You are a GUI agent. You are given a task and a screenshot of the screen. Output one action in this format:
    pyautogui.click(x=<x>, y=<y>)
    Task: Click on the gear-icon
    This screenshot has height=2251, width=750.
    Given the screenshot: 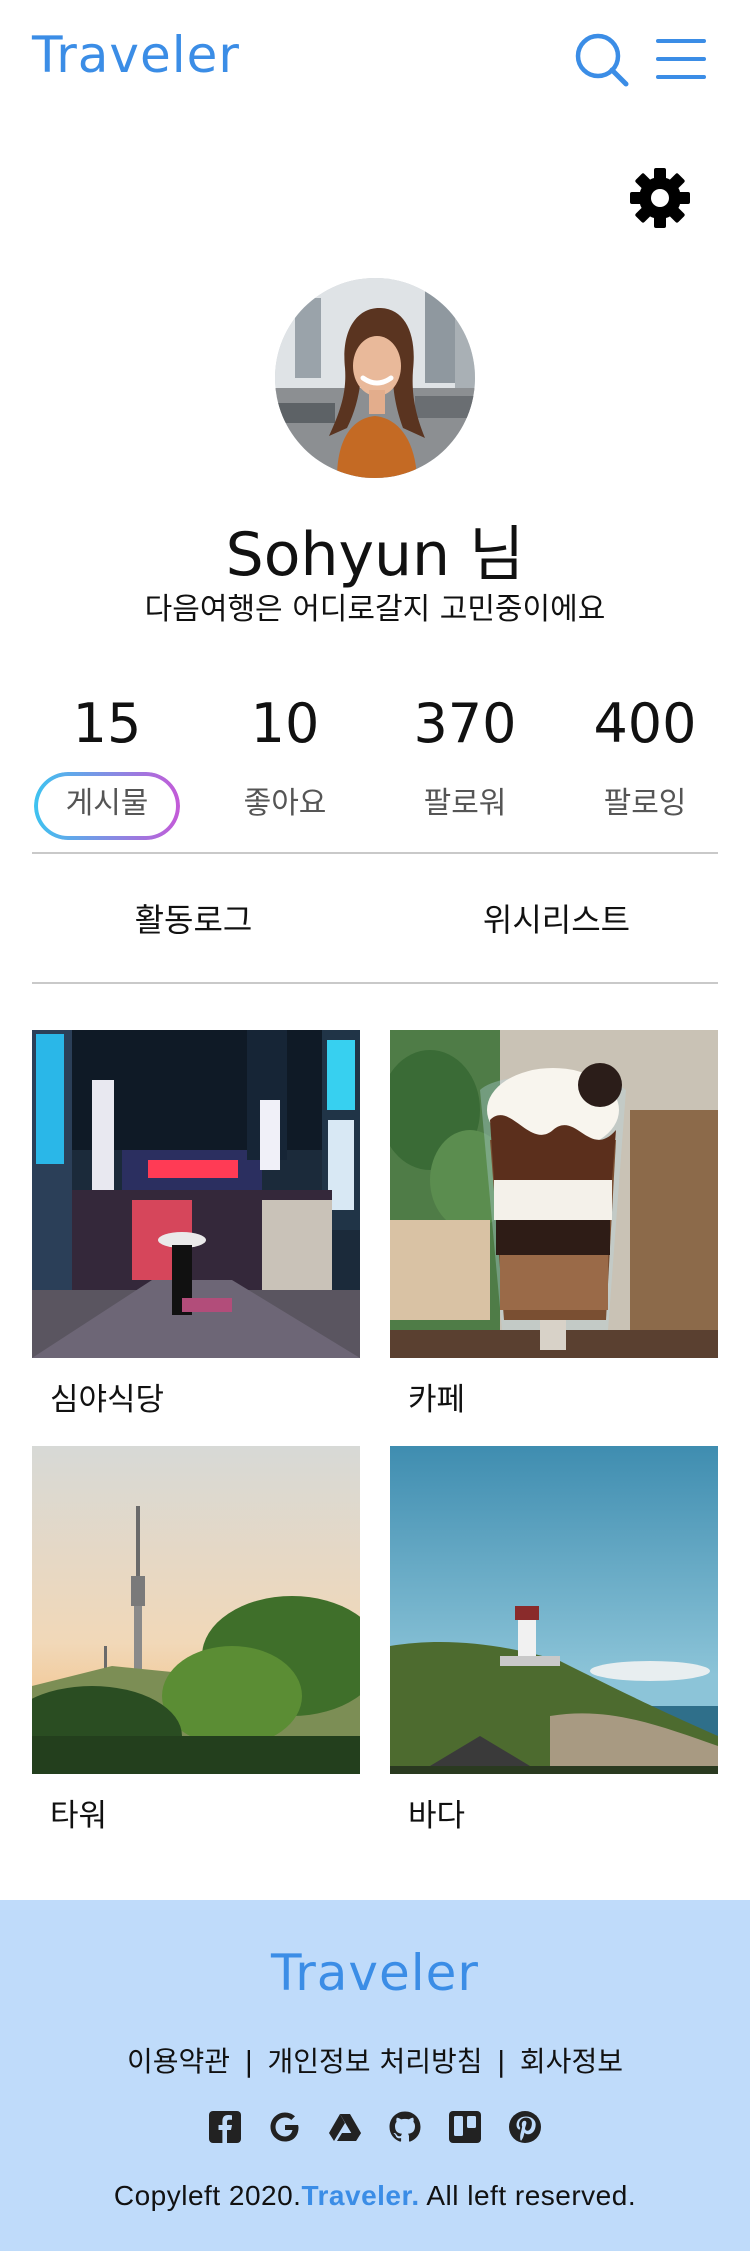 What is the action you would take?
    pyautogui.click(x=660, y=198)
    